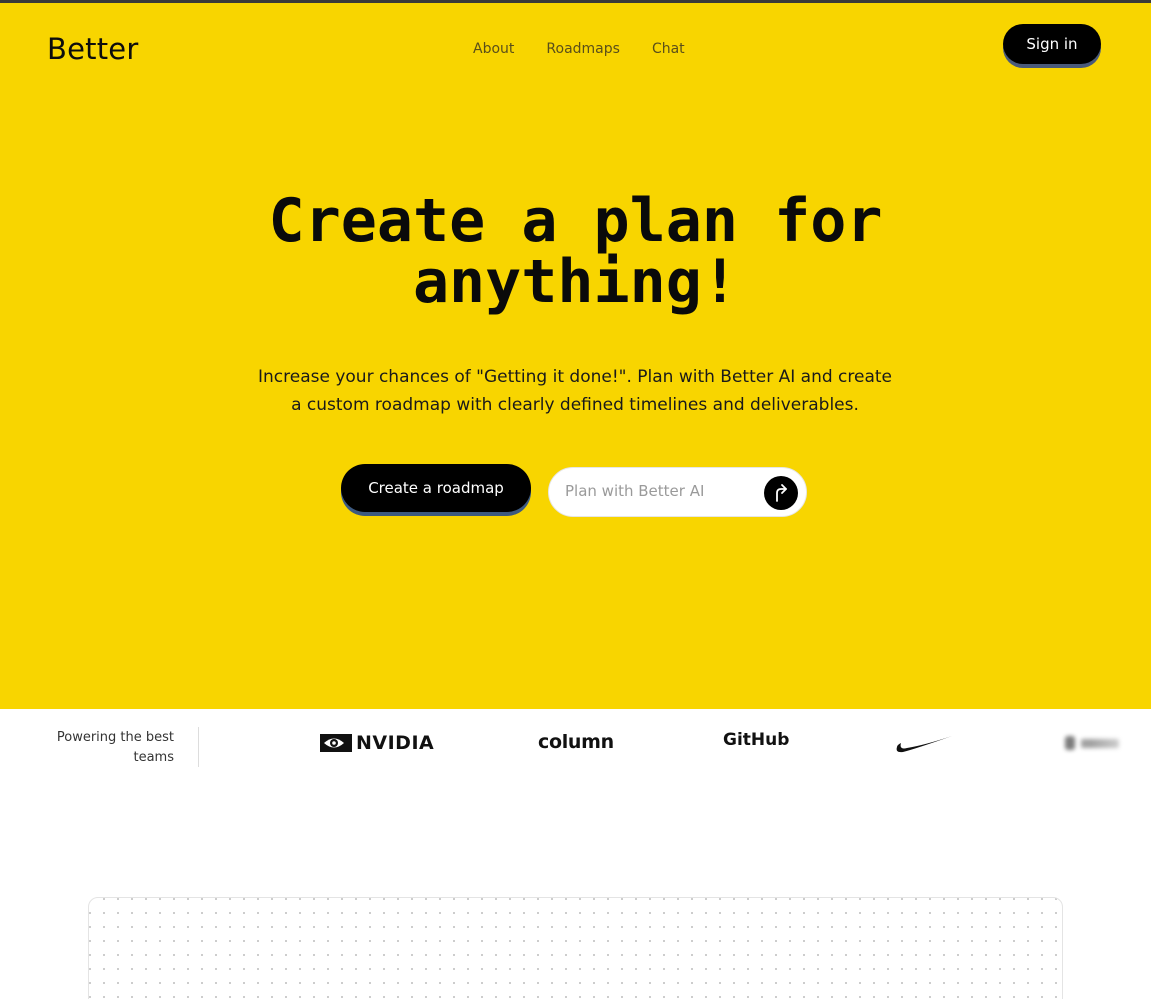  What do you see at coordinates (198, 747) in the screenshot?
I see `logo-strip-divider` at bounding box center [198, 747].